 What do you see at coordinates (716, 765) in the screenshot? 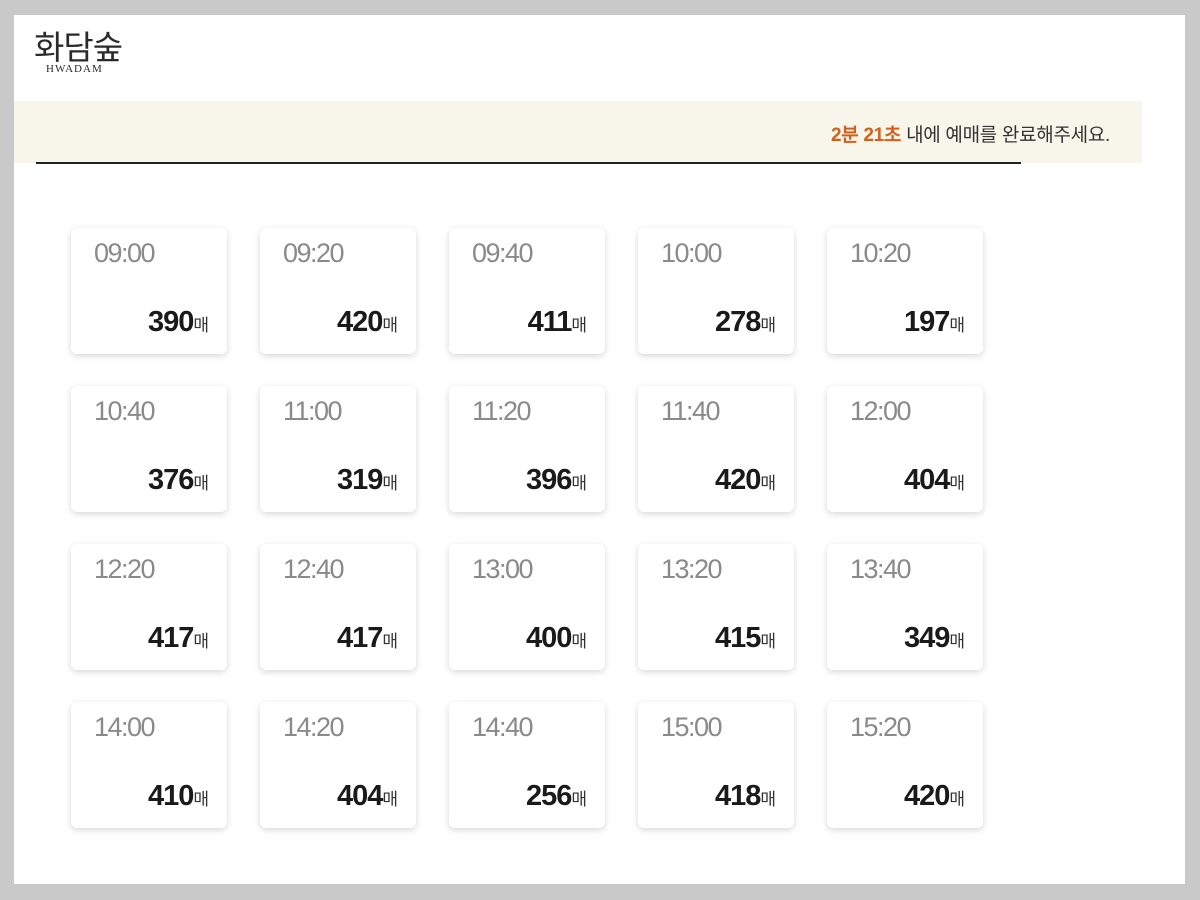
I see `time-slot-card: 15:00 418매` at bounding box center [716, 765].